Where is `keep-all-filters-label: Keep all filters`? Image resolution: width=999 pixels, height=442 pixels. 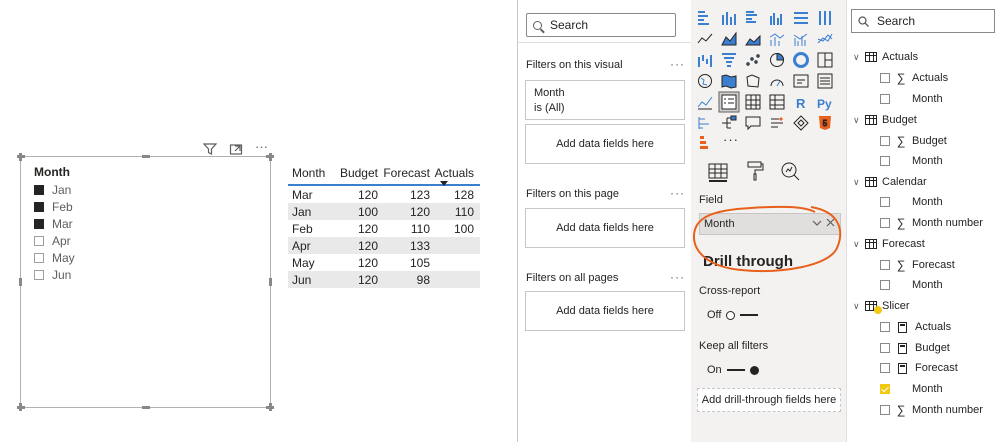 keep-all-filters-label: Keep all filters is located at coordinates (734, 346).